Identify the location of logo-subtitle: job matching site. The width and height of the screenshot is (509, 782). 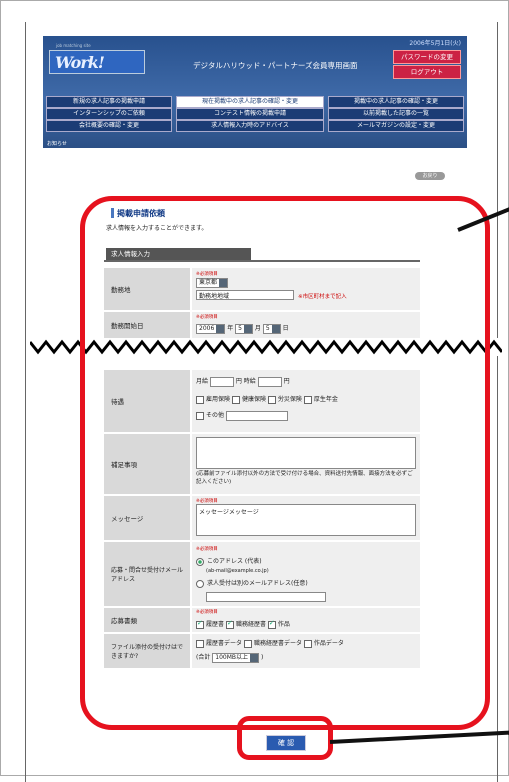
(73, 45).